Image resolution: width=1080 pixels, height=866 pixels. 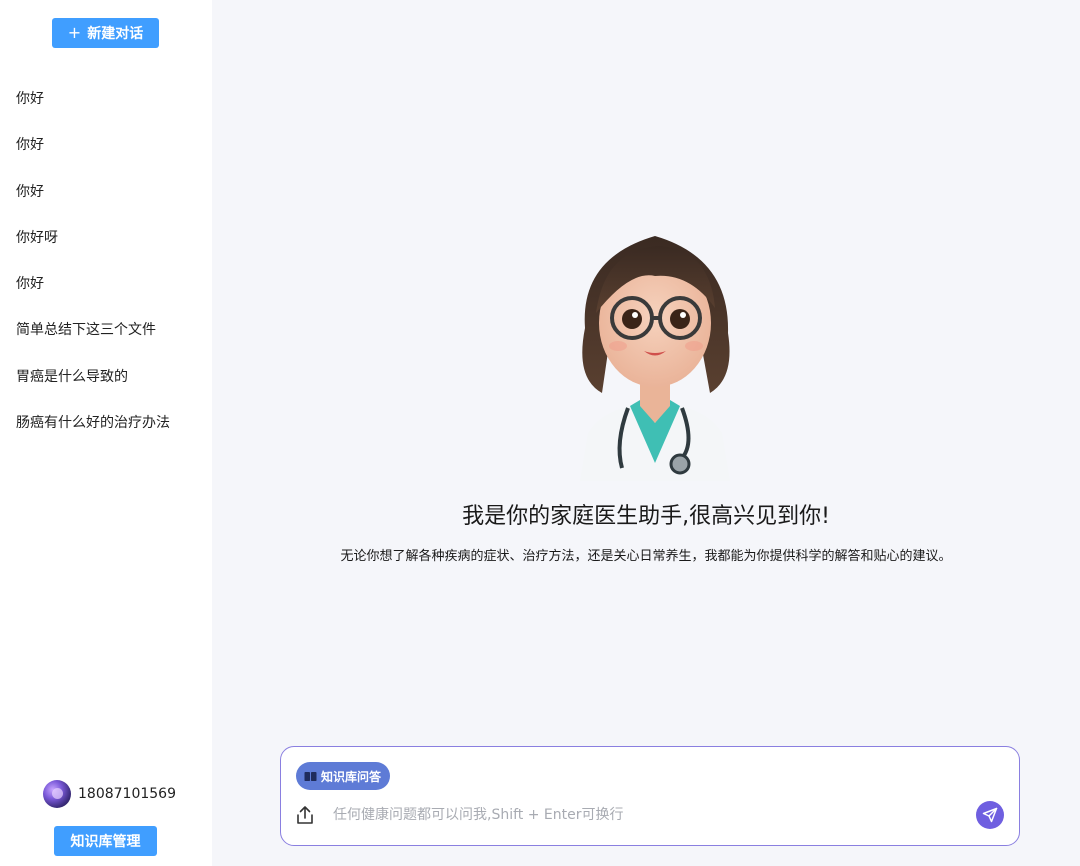 I want to click on book-icon, so click(x=310, y=776).